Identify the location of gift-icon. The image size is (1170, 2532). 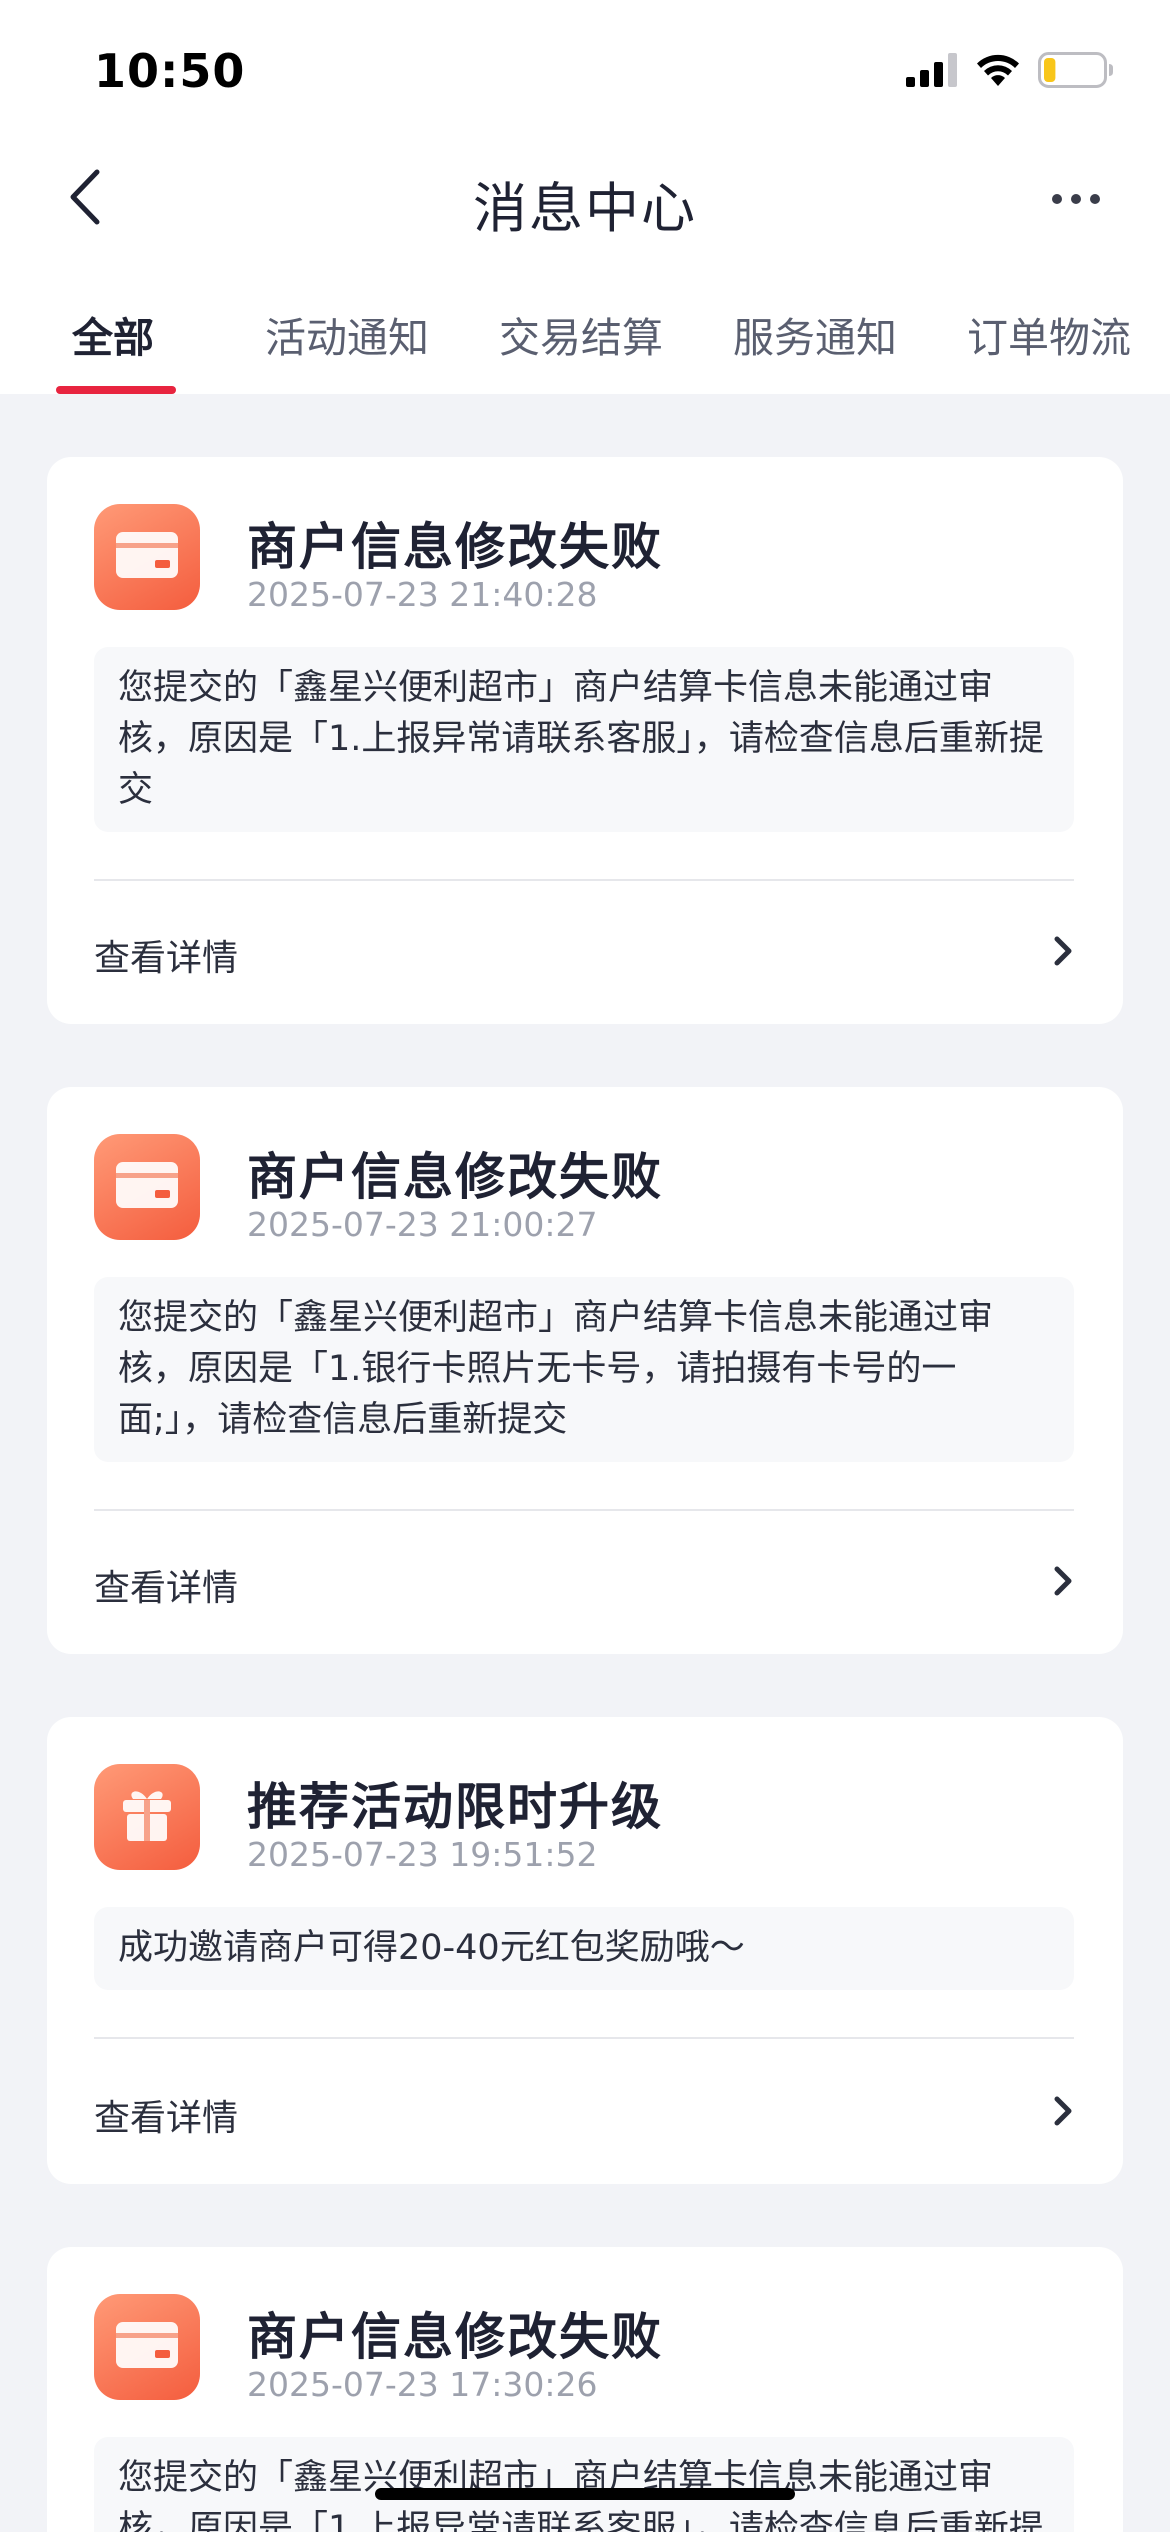
(147, 1817).